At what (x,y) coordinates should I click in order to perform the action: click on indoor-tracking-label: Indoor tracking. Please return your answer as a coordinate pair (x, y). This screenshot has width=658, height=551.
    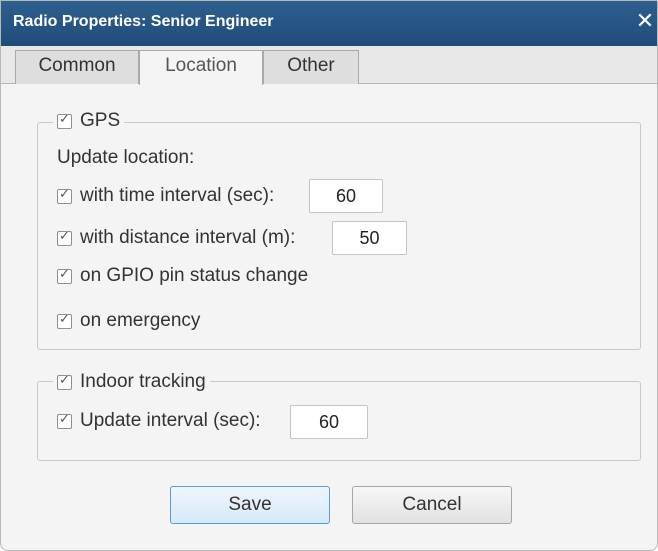
    Looking at the image, I should click on (143, 381).